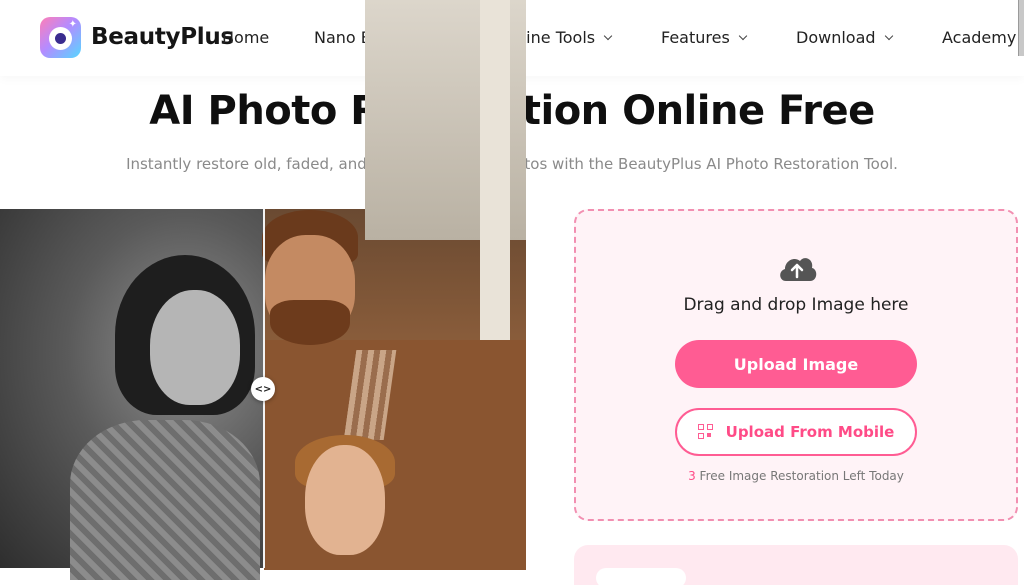 The height and width of the screenshot is (588, 1024). What do you see at coordinates (799, 476) in the screenshot?
I see `free-text: Free Image Restoration Left Today` at bounding box center [799, 476].